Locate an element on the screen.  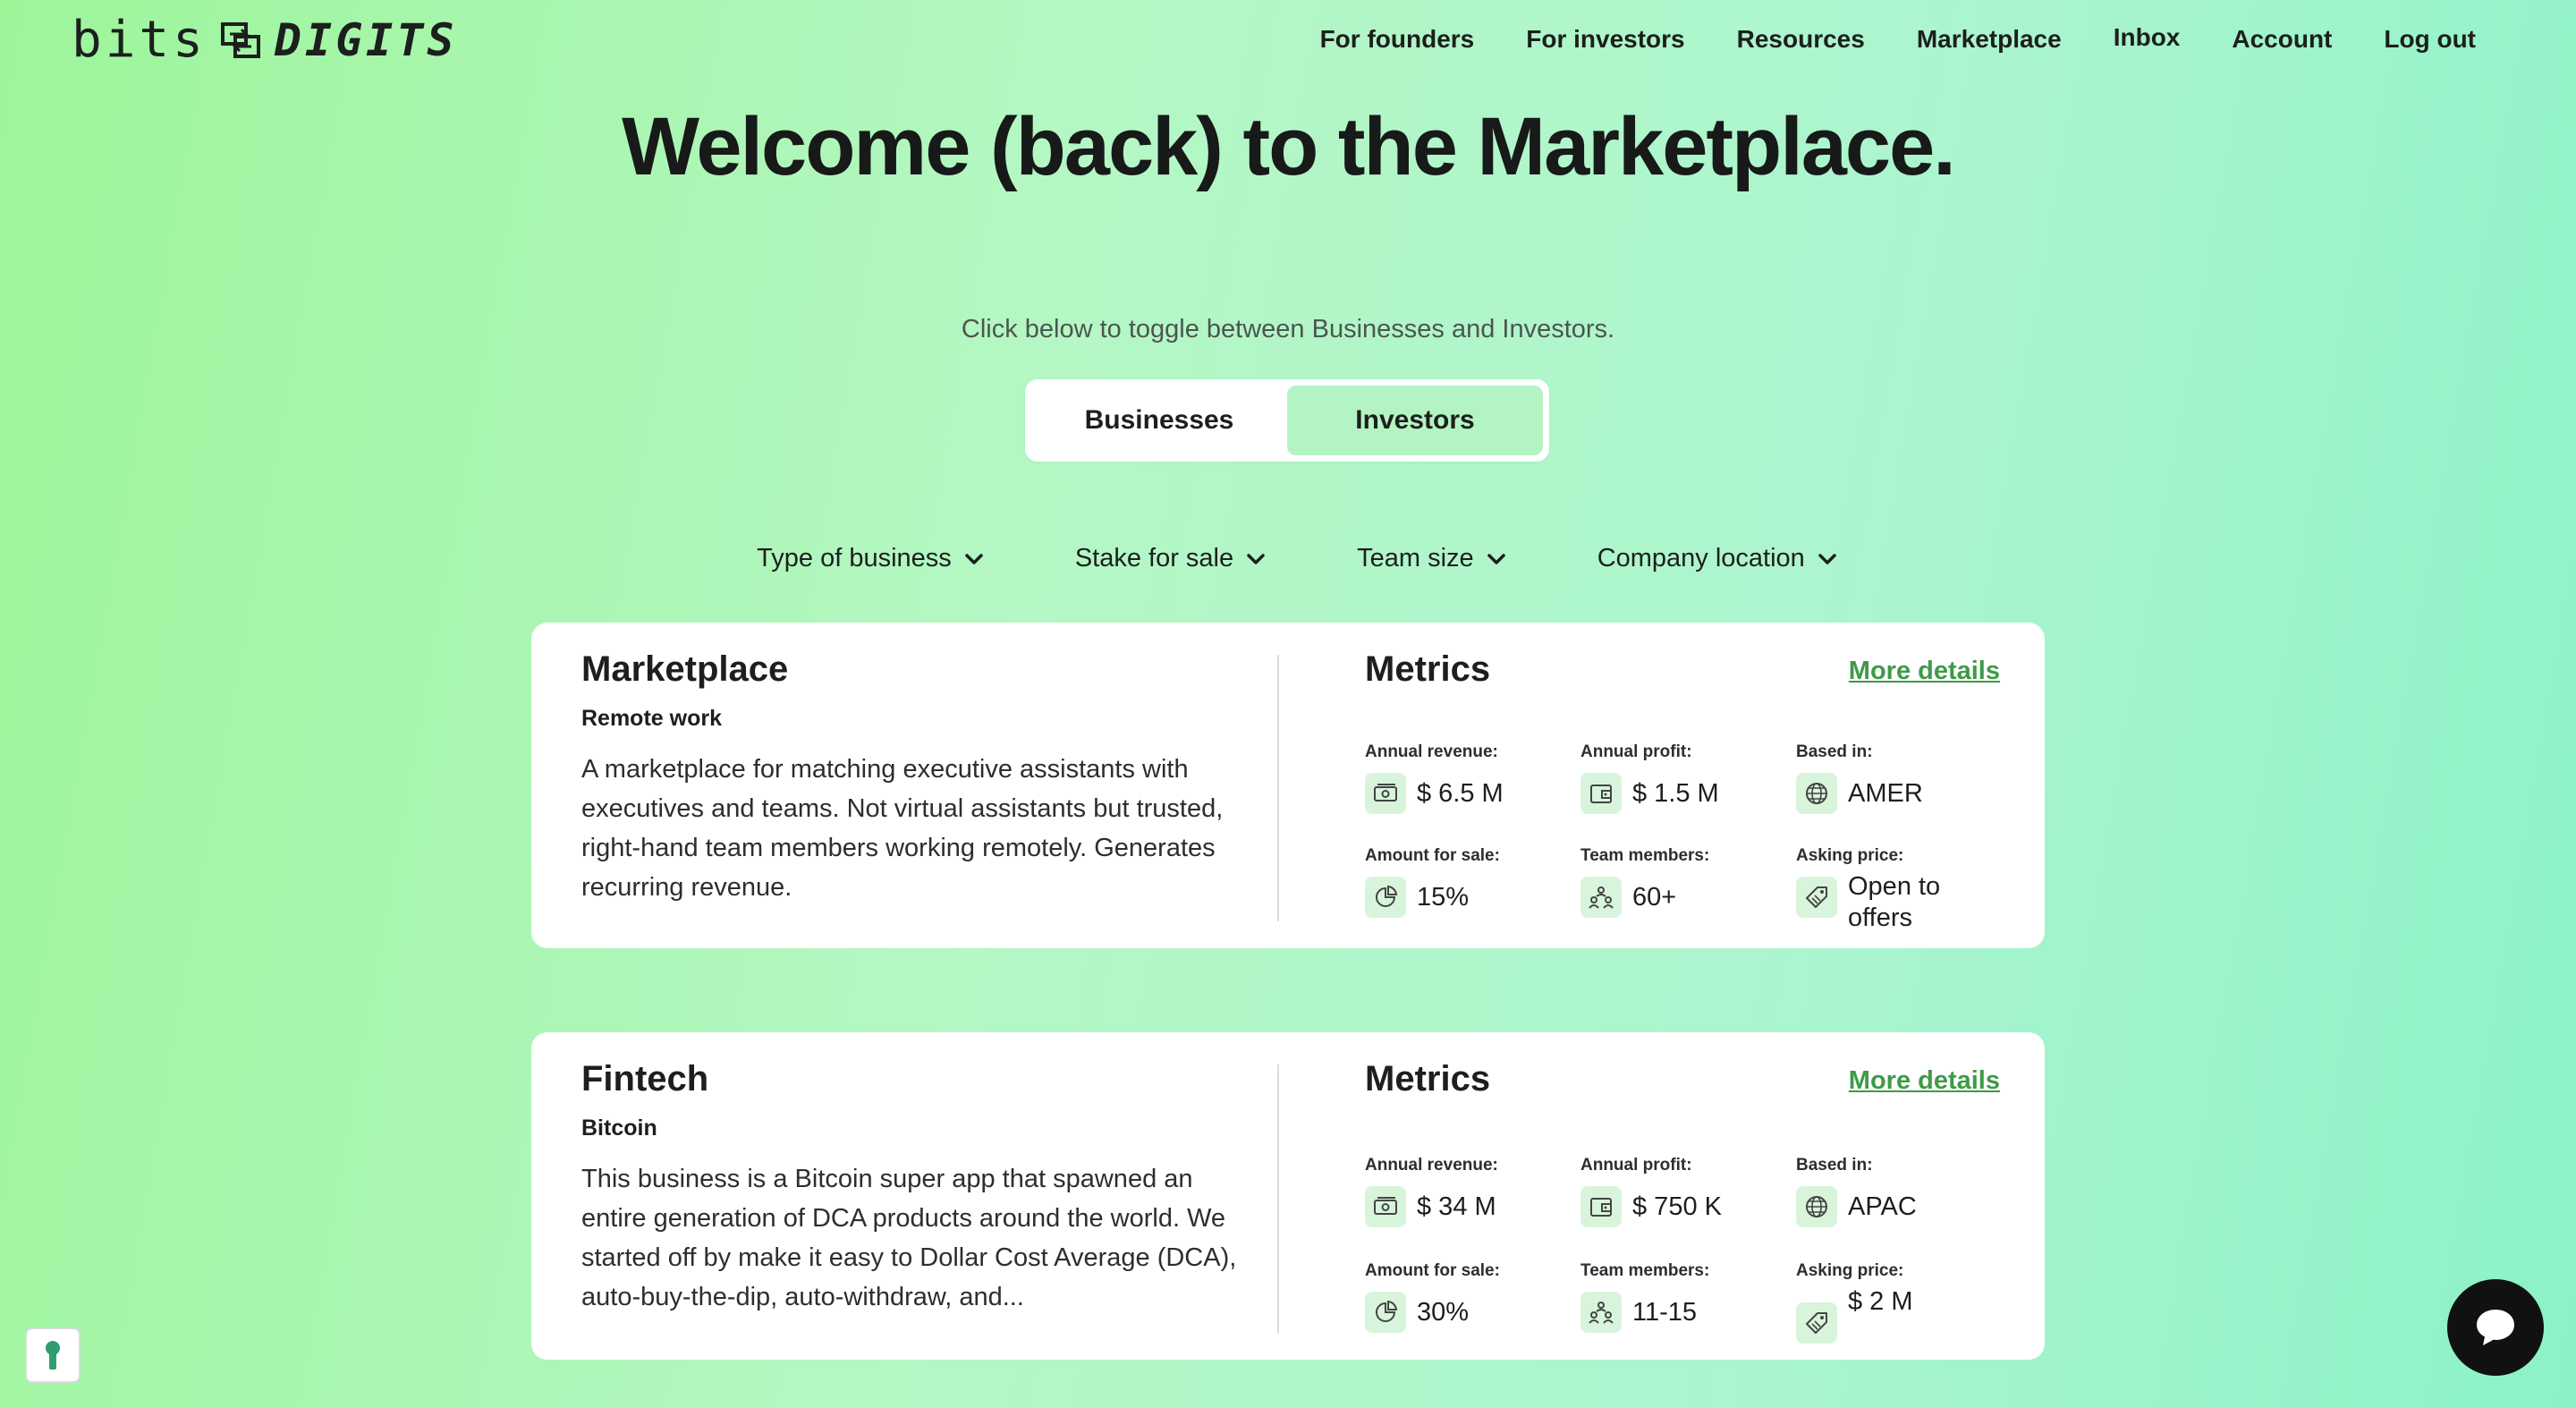
metric-value: $ 6.5 M is located at coordinates (1460, 793).